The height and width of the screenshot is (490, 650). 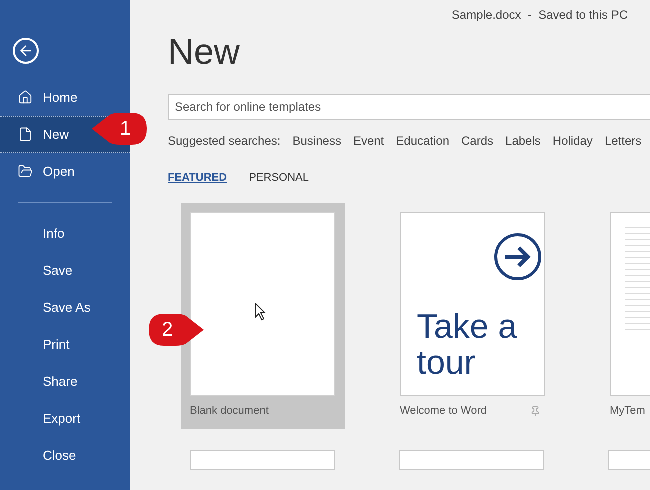 What do you see at coordinates (65, 171) in the screenshot?
I see `sidebar-item: Open` at bounding box center [65, 171].